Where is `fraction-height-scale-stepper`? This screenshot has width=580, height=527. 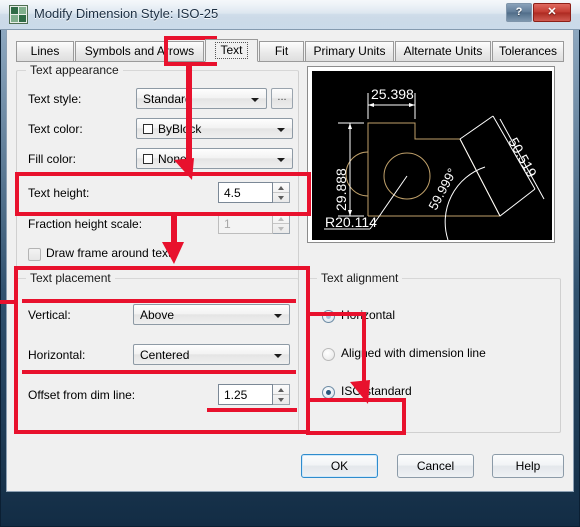
fraction-height-scale-stepper is located at coordinates (281, 223).